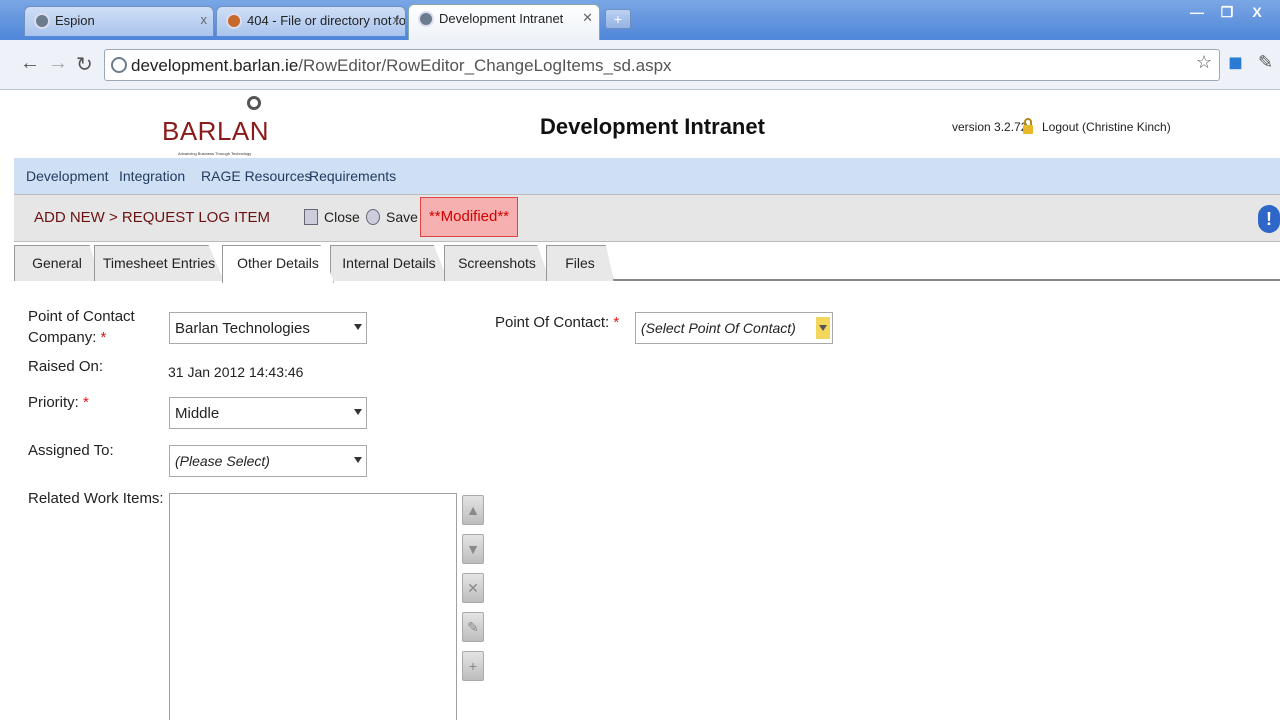 This screenshot has height=720, width=1280. I want to click on assigned-to-select: (Please Select), so click(268, 461).